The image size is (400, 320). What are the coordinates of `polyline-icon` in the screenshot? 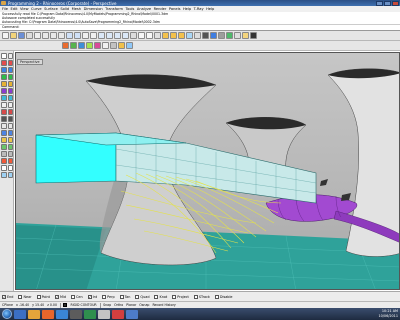 It's located at (10, 63).